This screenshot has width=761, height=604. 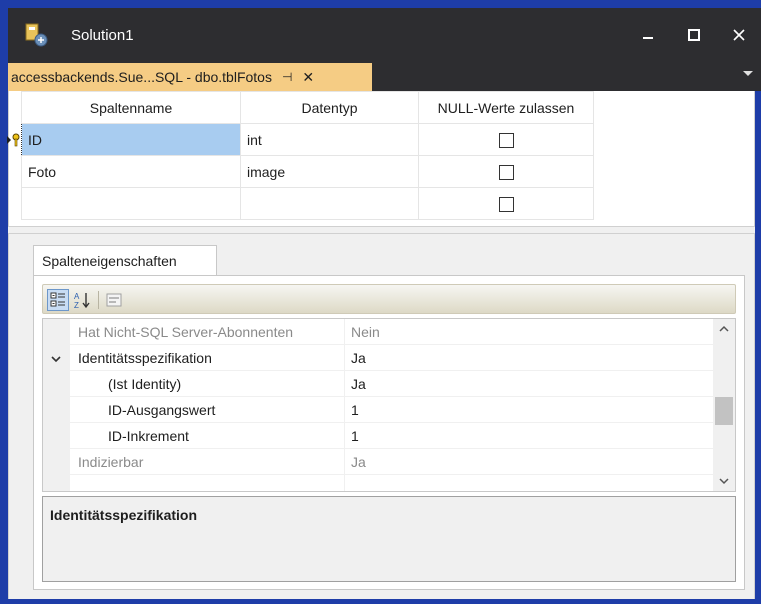 I want to click on property-name: ID-Inkrement, so click(x=207, y=436).